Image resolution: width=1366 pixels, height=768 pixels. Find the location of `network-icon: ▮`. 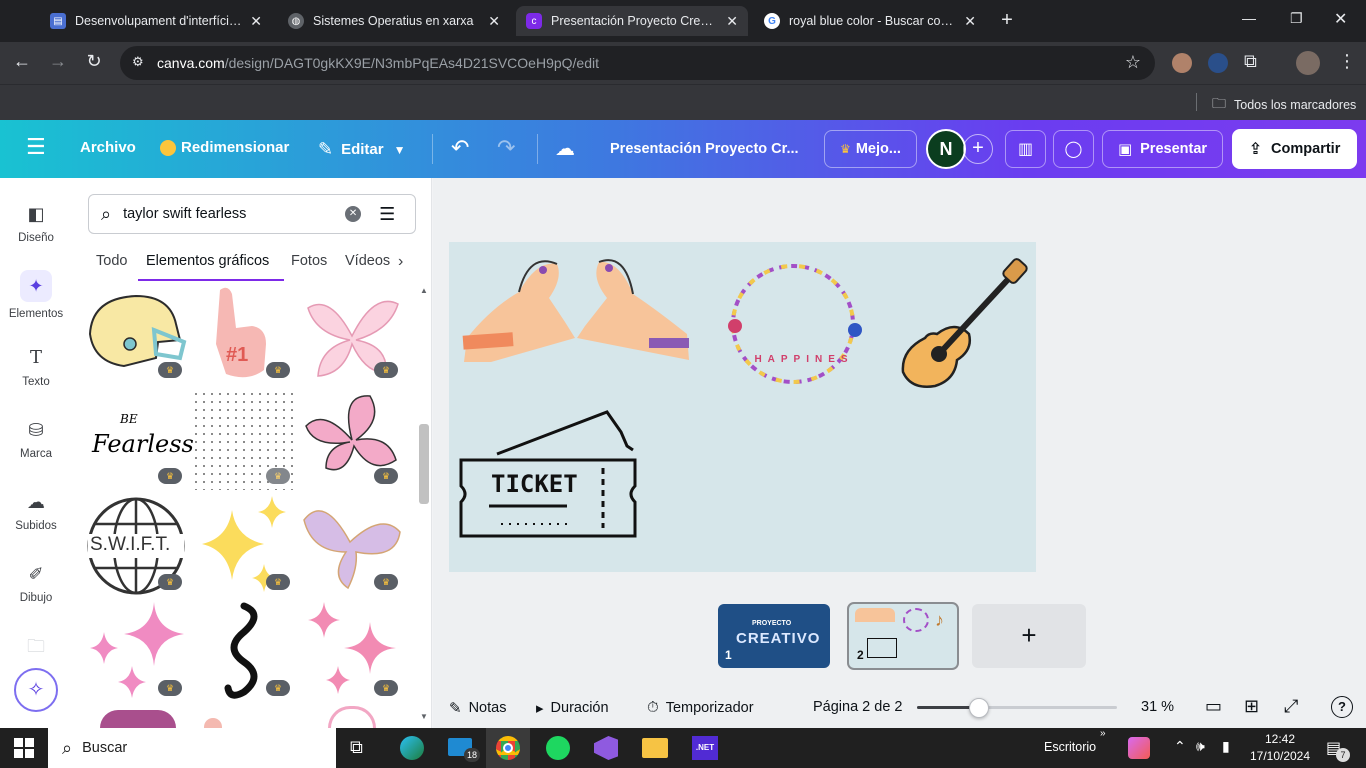

network-icon: ▮ is located at coordinates (1226, 746).